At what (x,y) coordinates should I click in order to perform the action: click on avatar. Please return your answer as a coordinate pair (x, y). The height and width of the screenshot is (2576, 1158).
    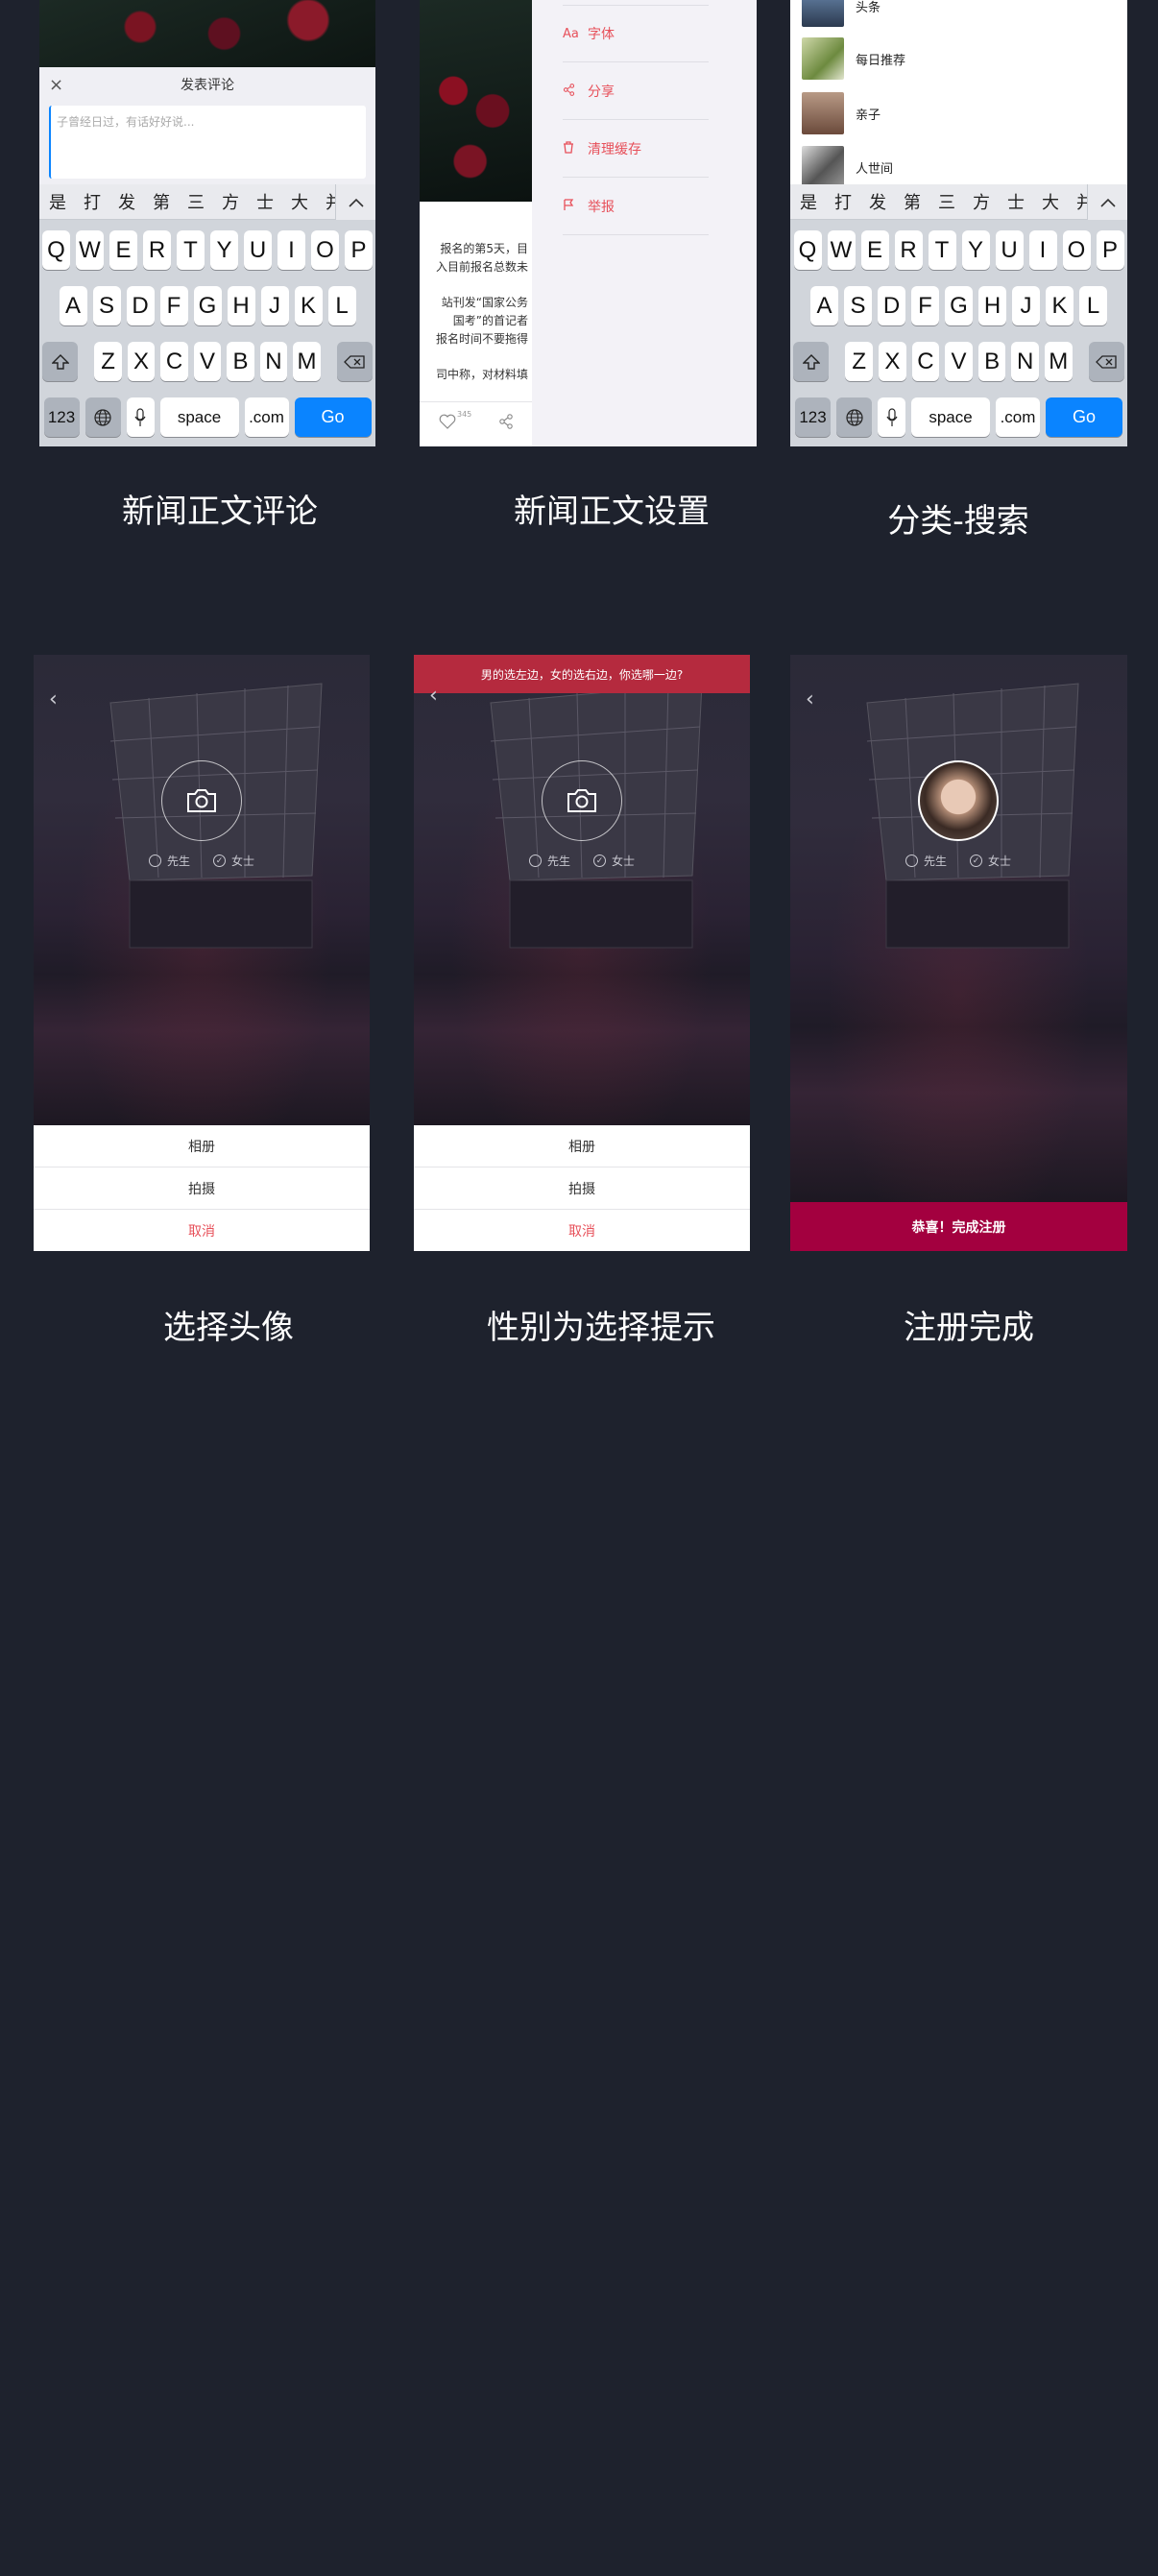
    Looking at the image, I should click on (958, 800).